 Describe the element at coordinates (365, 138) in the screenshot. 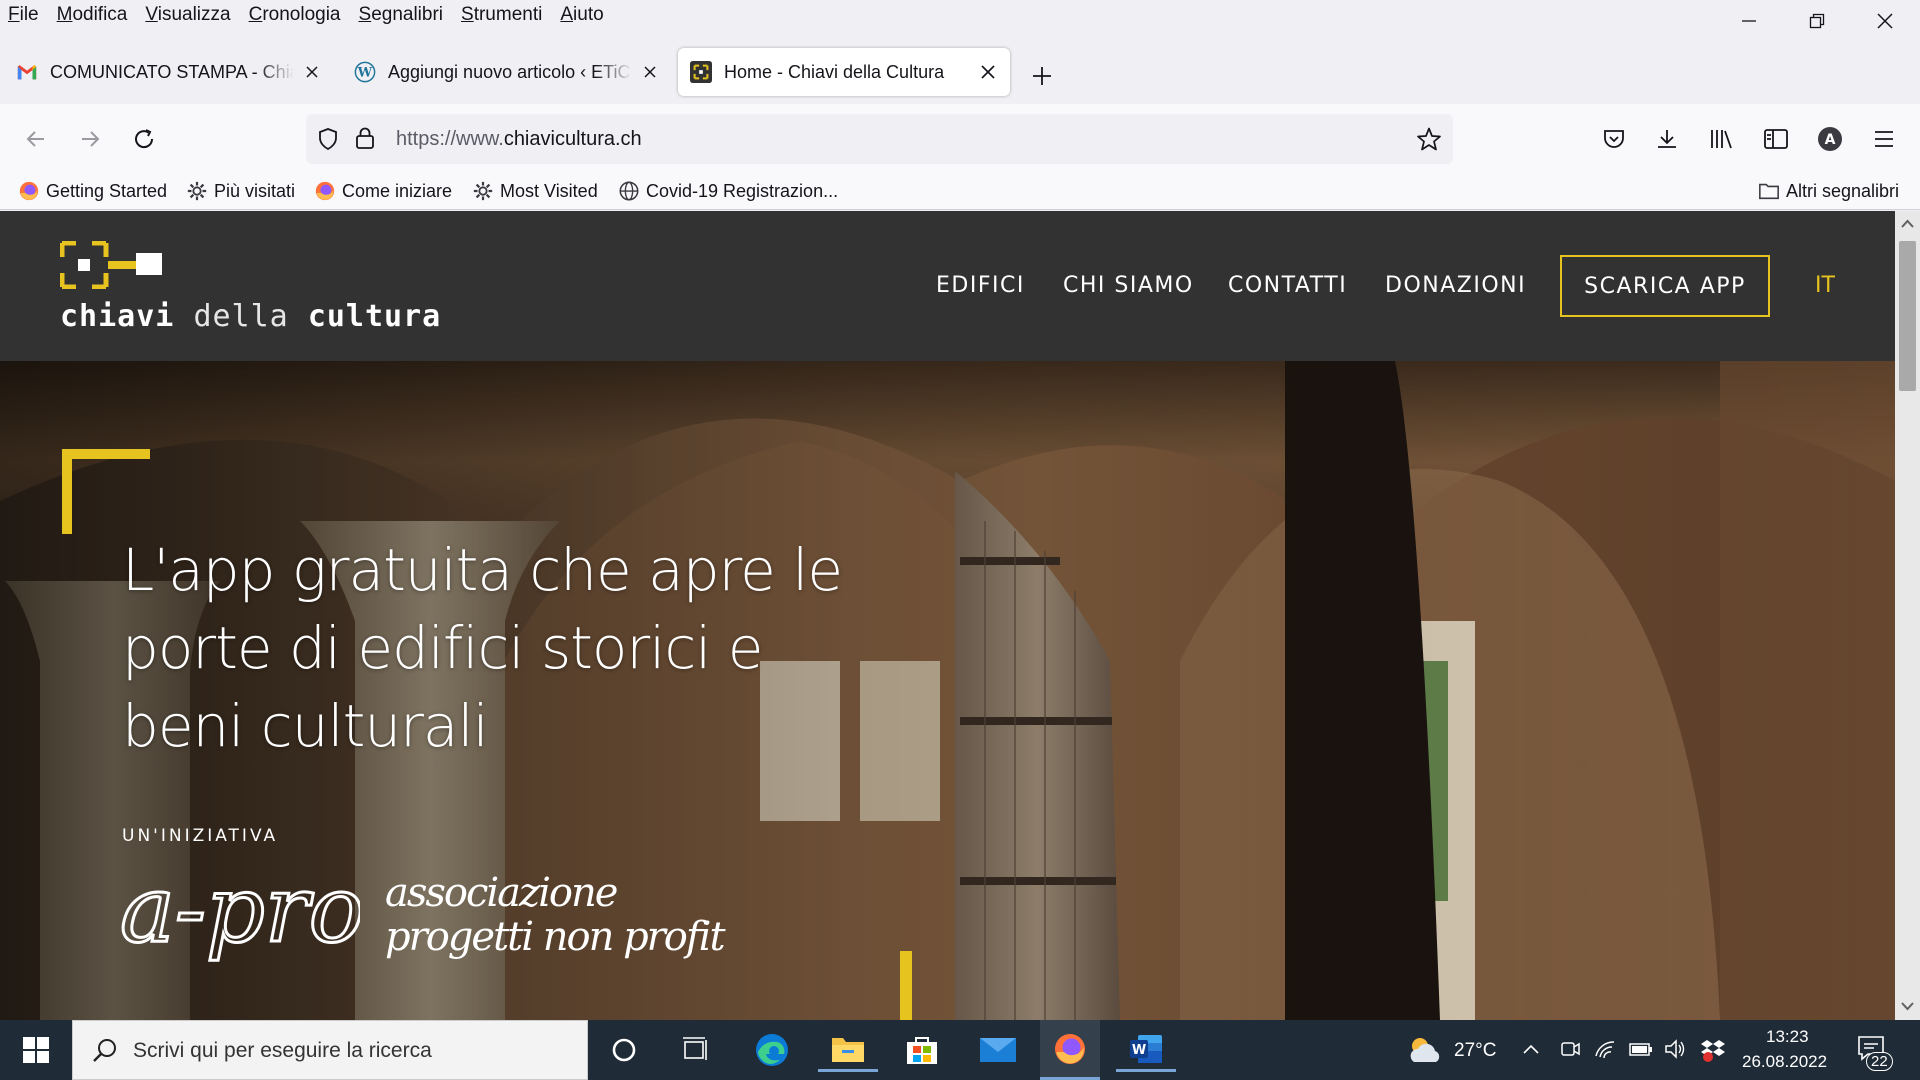

I see `lock-icon` at that location.